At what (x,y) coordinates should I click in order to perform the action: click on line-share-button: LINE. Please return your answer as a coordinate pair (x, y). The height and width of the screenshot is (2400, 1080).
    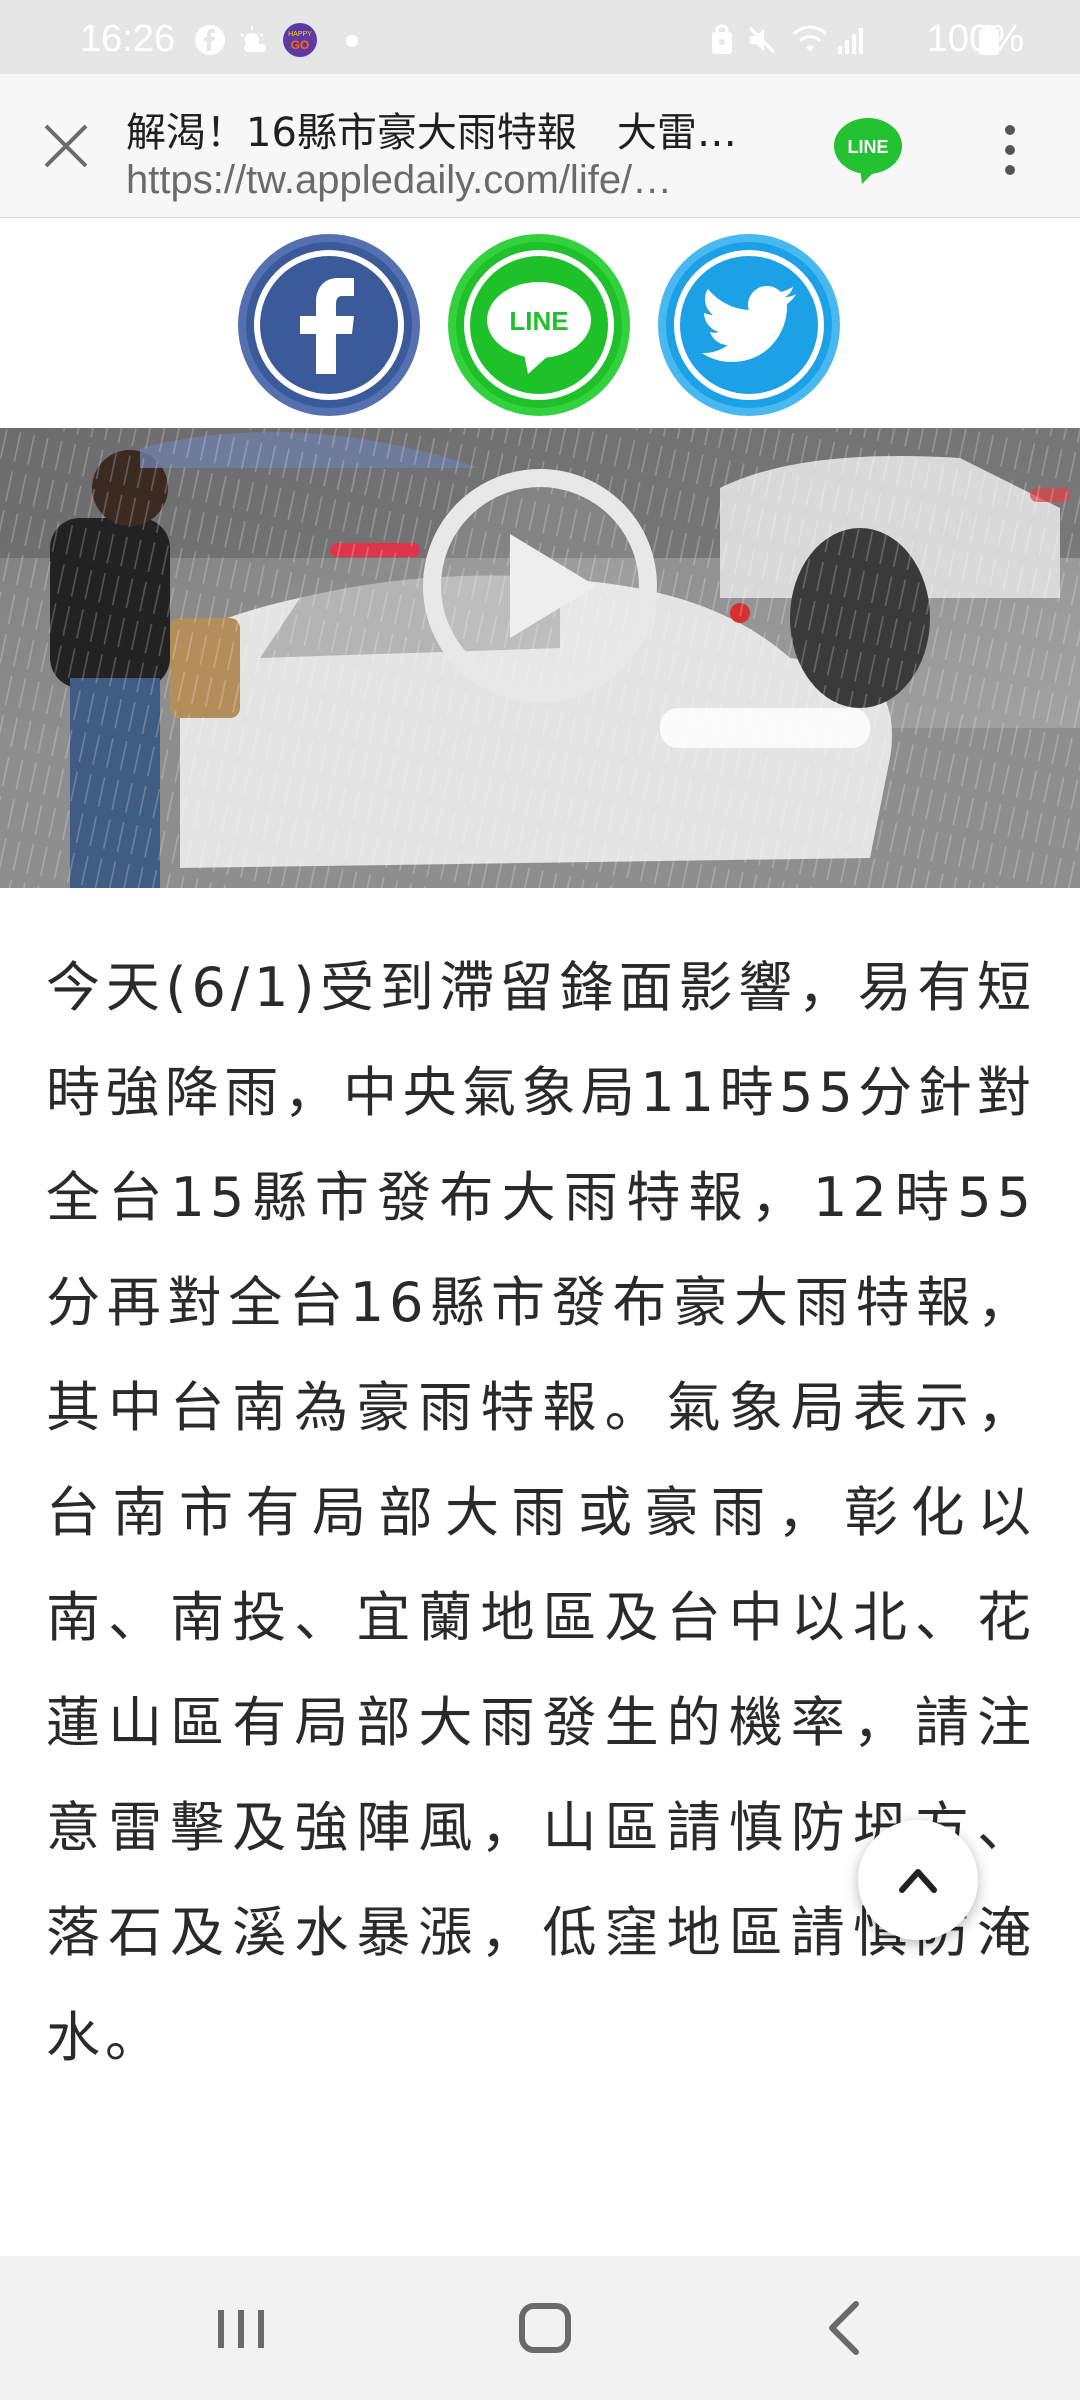
    Looking at the image, I should click on (539, 325).